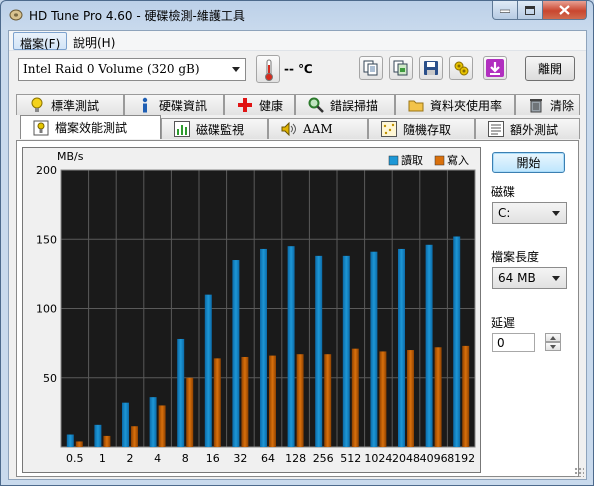  I want to click on x-tick-label: 8, so click(185, 458).